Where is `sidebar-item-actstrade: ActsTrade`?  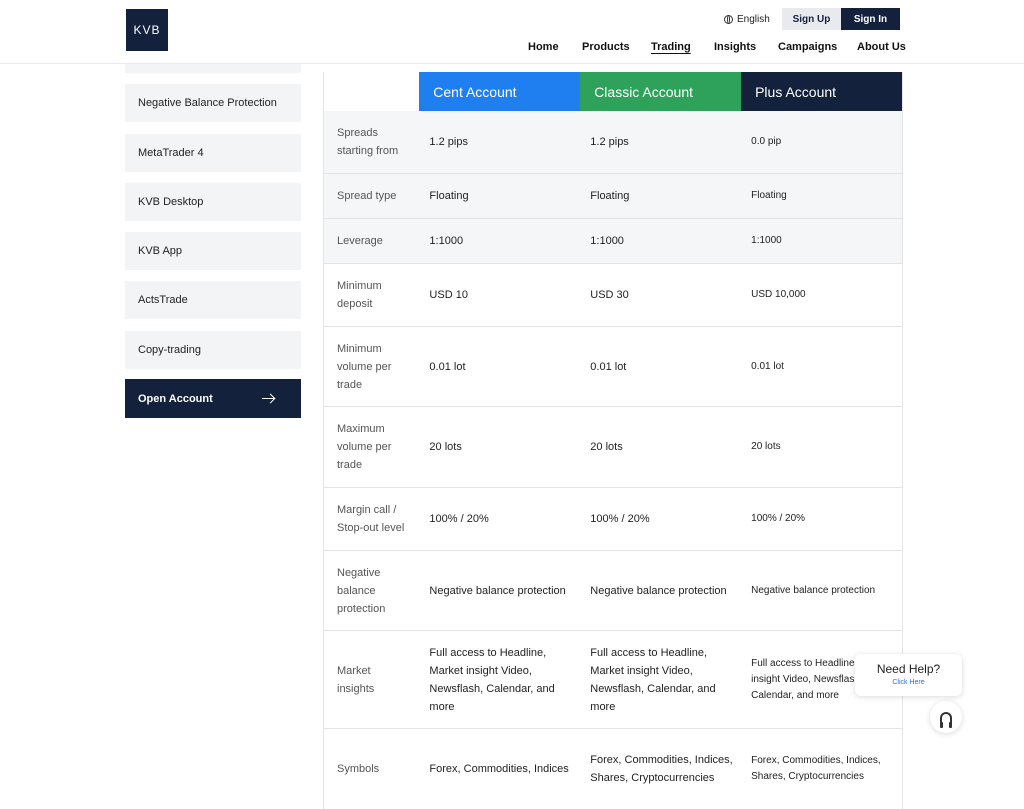 sidebar-item-actstrade: ActsTrade is located at coordinates (213, 300).